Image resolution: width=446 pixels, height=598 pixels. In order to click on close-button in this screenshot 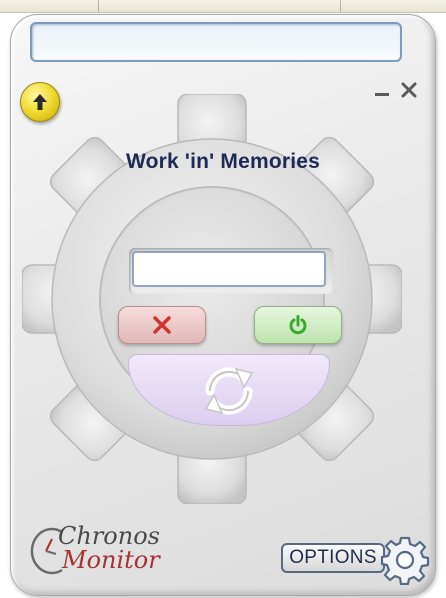, I will do `click(409, 90)`.